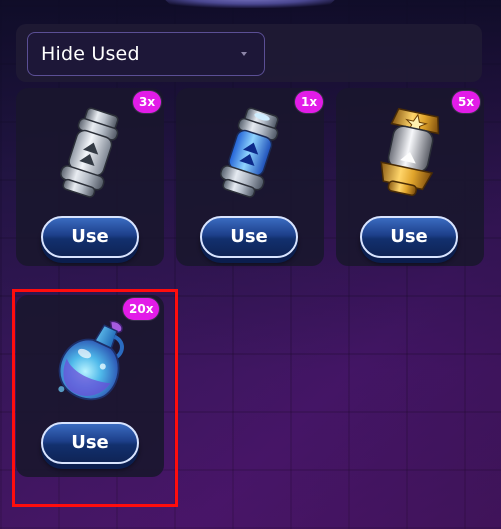 This screenshot has width=501, height=529. Describe the element at coordinates (466, 102) in the screenshot. I see `item-count-badge: 5x` at that location.